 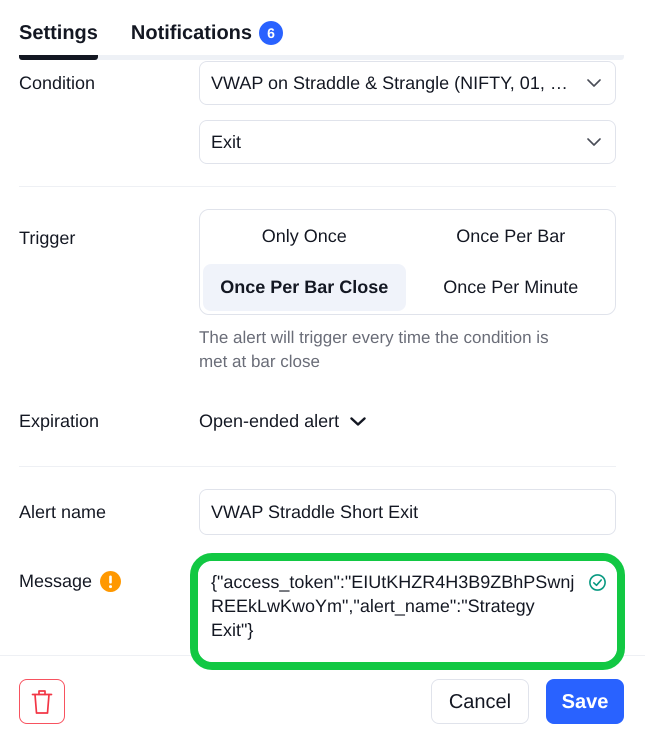 What do you see at coordinates (57, 83) in the screenshot?
I see `field-label: Condition` at bounding box center [57, 83].